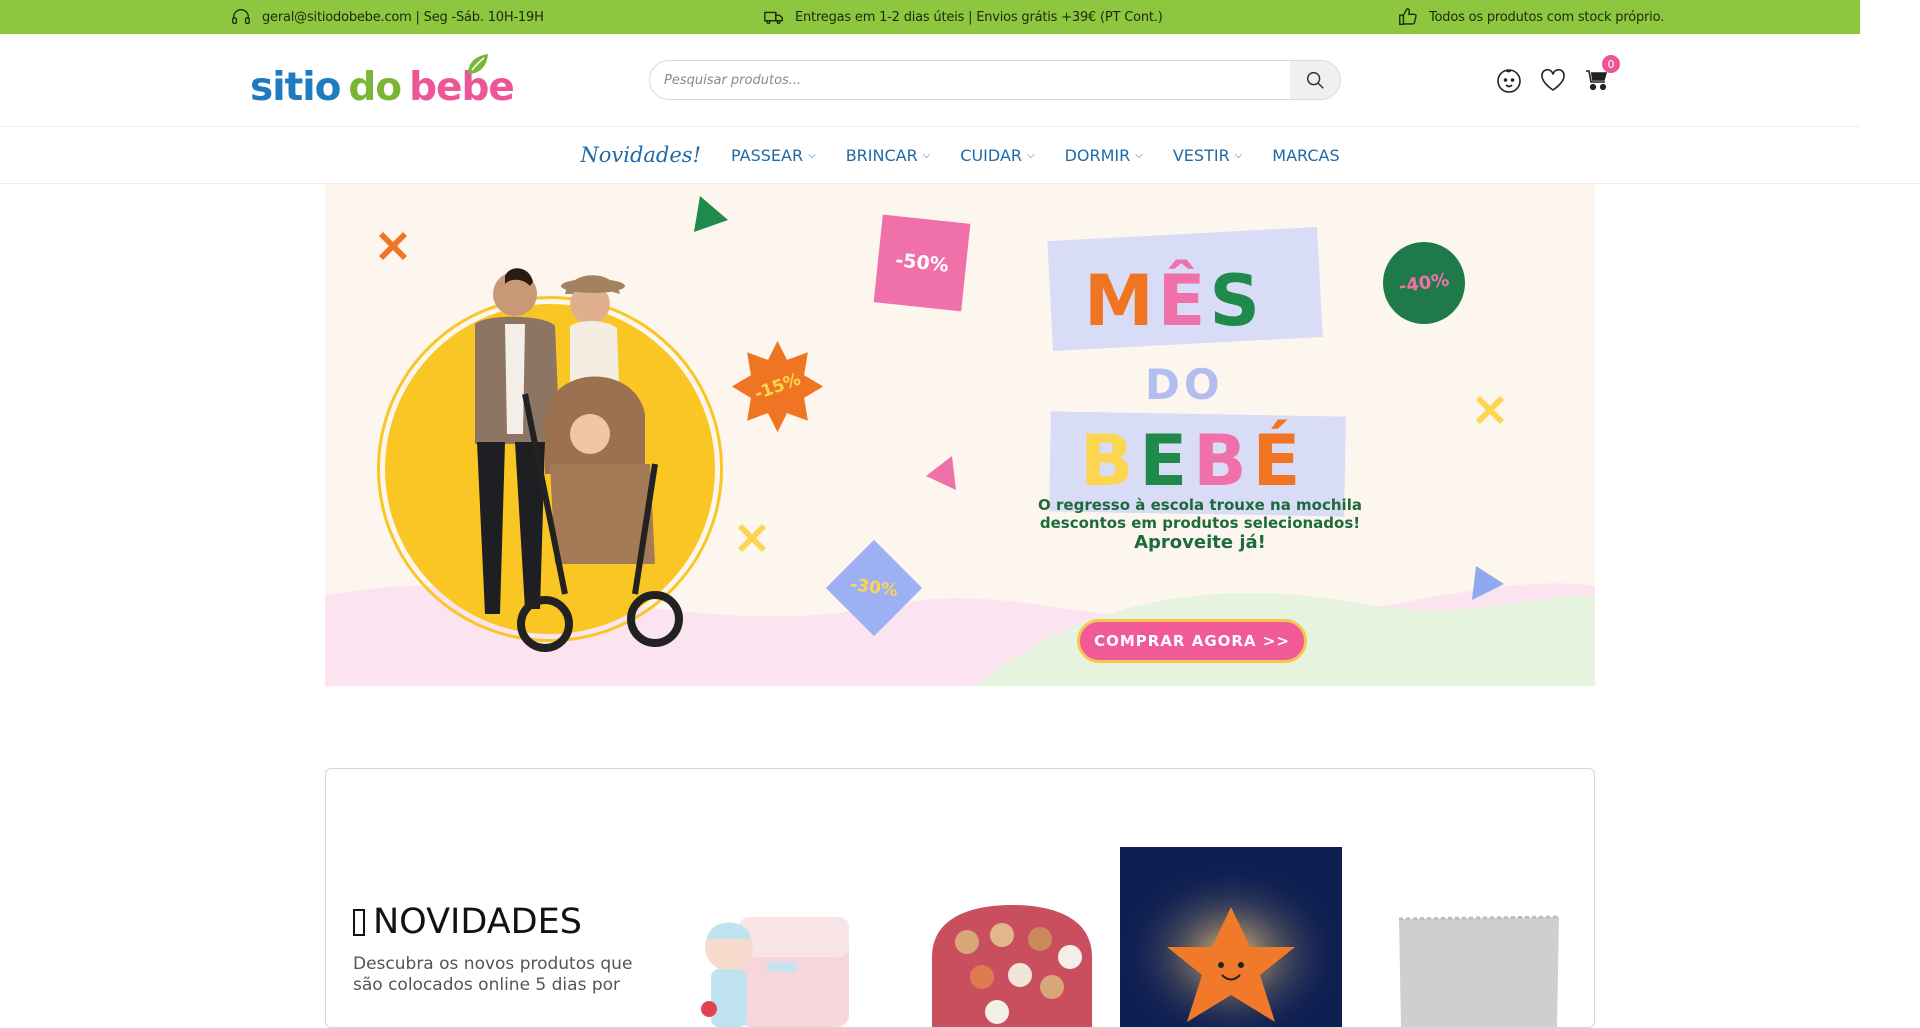 This screenshot has height=1028, width=1920. What do you see at coordinates (1488, 583) in the screenshot?
I see `blue-triangle-decoration` at bounding box center [1488, 583].